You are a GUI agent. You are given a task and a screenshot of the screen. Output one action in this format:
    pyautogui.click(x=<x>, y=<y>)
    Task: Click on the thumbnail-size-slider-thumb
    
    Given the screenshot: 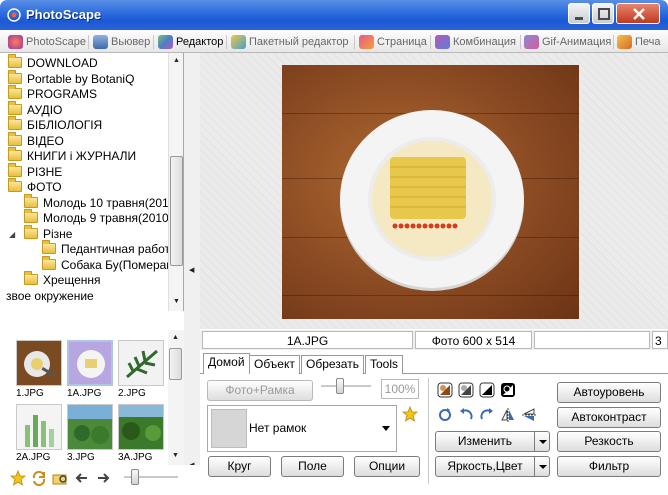 What is the action you would take?
    pyautogui.click(x=135, y=477)
    